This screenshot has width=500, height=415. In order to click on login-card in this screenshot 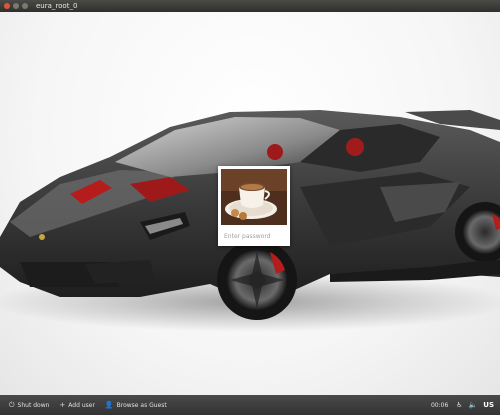, I will do `click(254, 206)`.